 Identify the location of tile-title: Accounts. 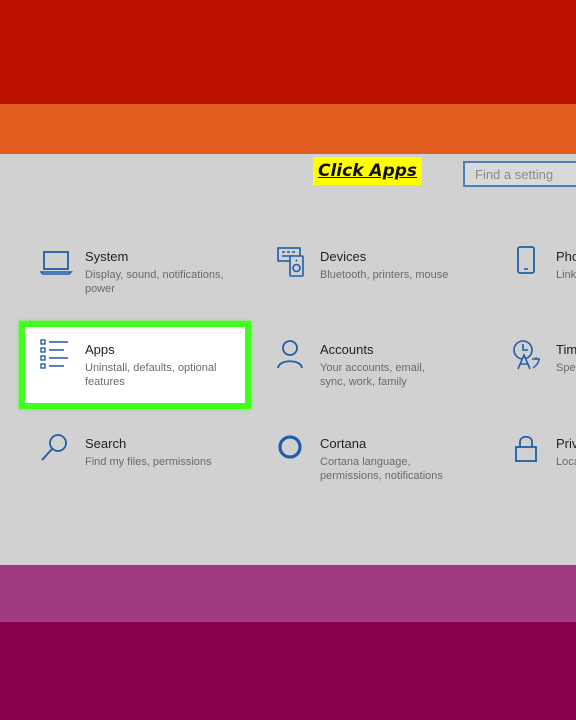
(347, 349).